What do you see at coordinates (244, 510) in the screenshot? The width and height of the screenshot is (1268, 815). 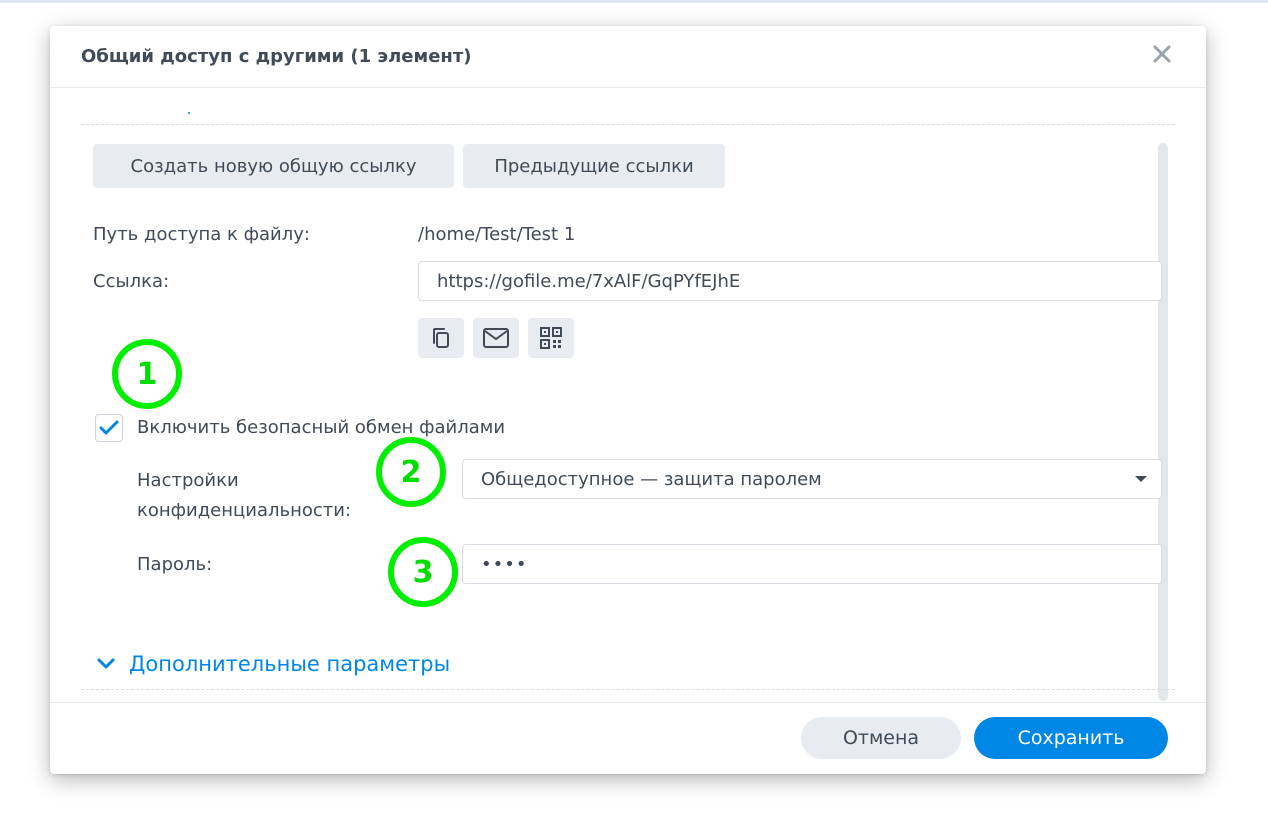 I see `privacy-label-line2: конфиденциальности:` at bounding box center [244, 510].